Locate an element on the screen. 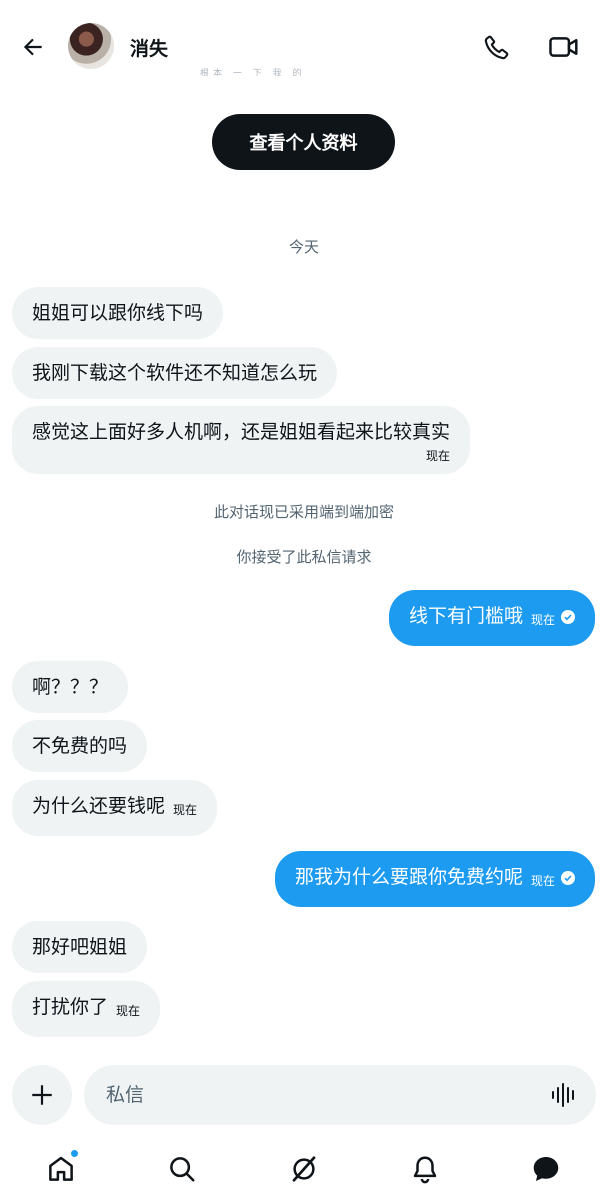 The height and width of the screenshot is (1200, 608). message-text: 为什么还要钱呢 is located at coordinates (99, 806).